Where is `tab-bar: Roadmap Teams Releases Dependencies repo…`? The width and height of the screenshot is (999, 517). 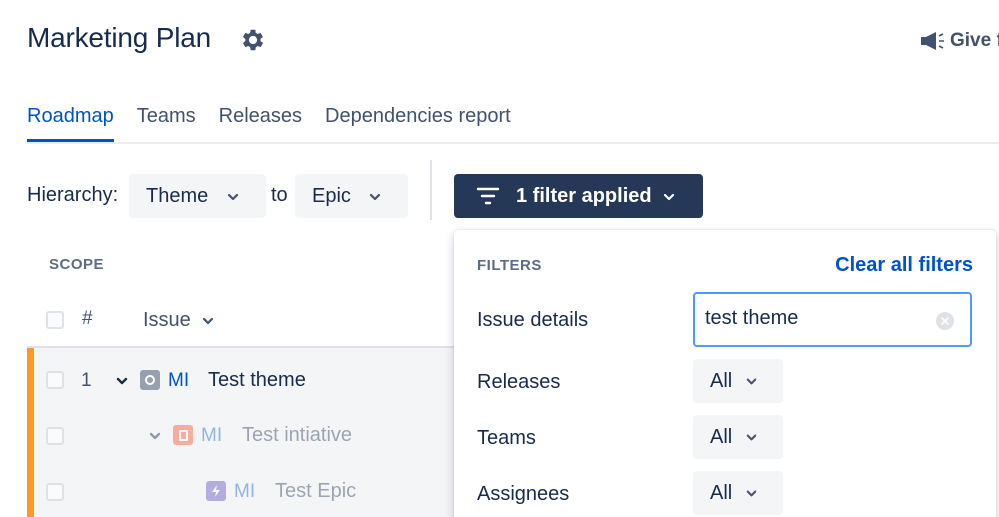
tab-bar: Roadmap Teams Releases Dependencies repo… is located at coordinates (269, 123).